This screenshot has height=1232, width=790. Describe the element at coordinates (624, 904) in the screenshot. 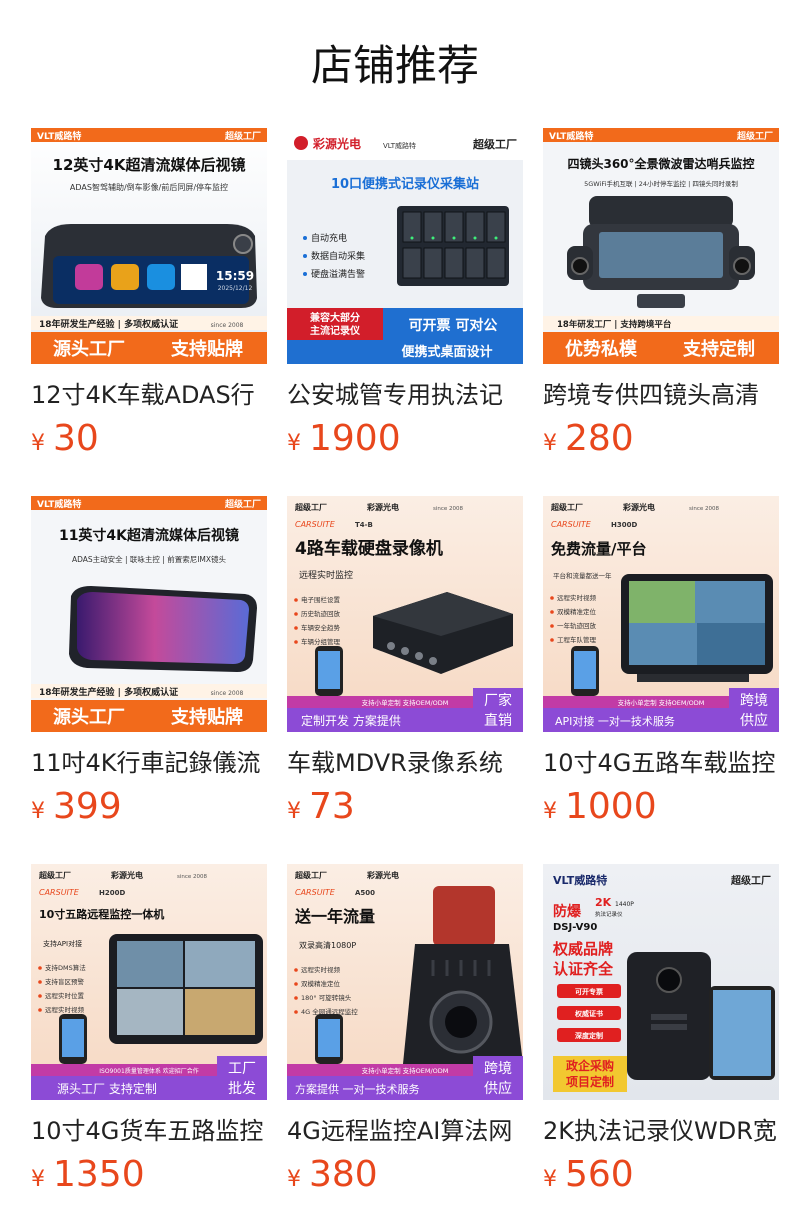

I see `resolution-sub: 1440P` at that location.